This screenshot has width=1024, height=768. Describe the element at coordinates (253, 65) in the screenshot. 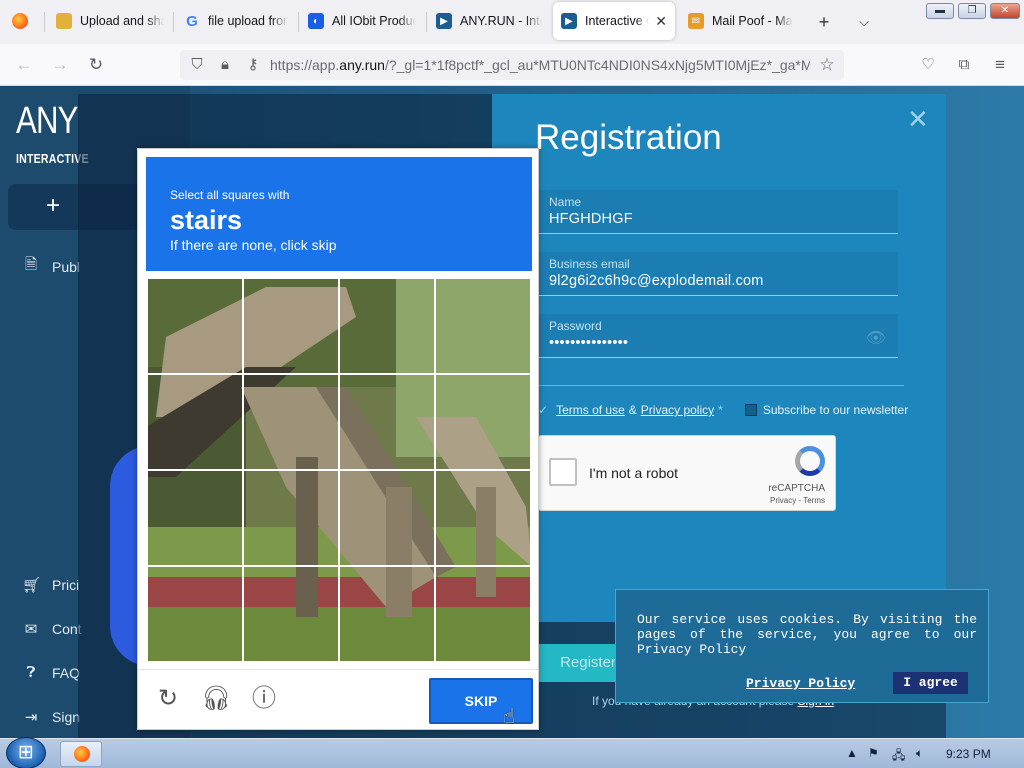

I see `permissions-key-icon: ⚷` at that location.